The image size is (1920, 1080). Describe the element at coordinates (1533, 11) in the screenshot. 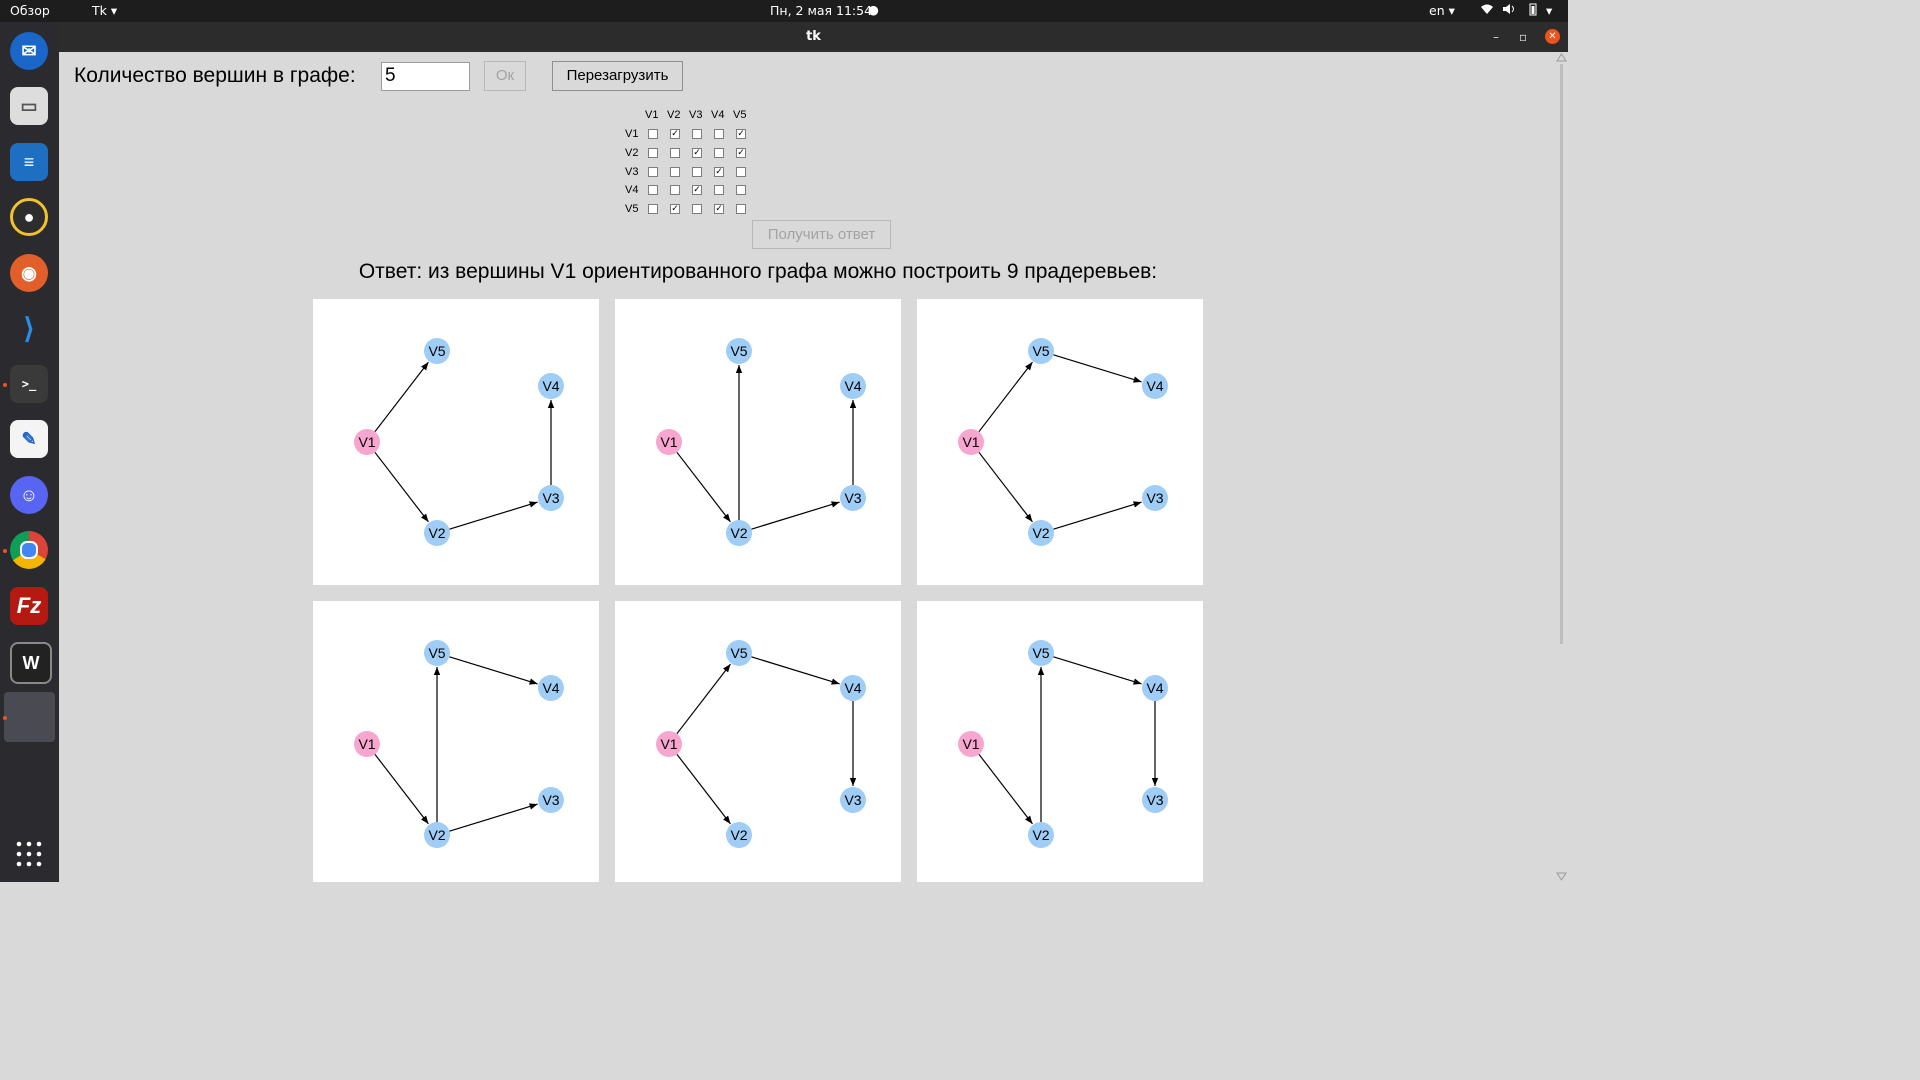

I see `battery-icon` at that location.